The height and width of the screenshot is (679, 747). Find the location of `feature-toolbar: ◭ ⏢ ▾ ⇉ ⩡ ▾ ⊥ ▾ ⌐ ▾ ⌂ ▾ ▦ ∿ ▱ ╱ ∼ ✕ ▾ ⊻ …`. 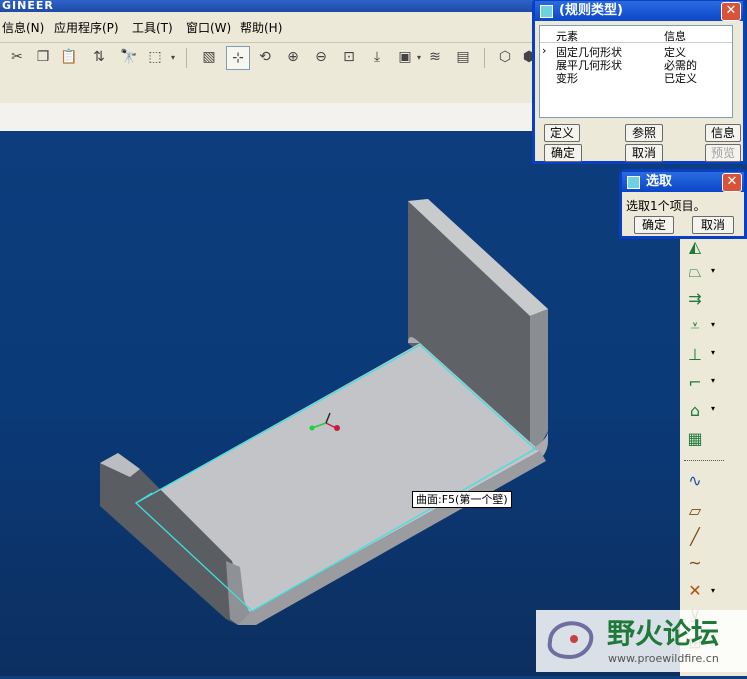

feature-toolbar: ◭ ⏢ ▾ ⇉ ⩡ ▾ ⊥ ▾ ⌐ ▾ ⌂ ▾ ▦ ∿ ▱ ╱ ∼ ✕ ▾ ⊻ … is located at coordinates (713, 452).